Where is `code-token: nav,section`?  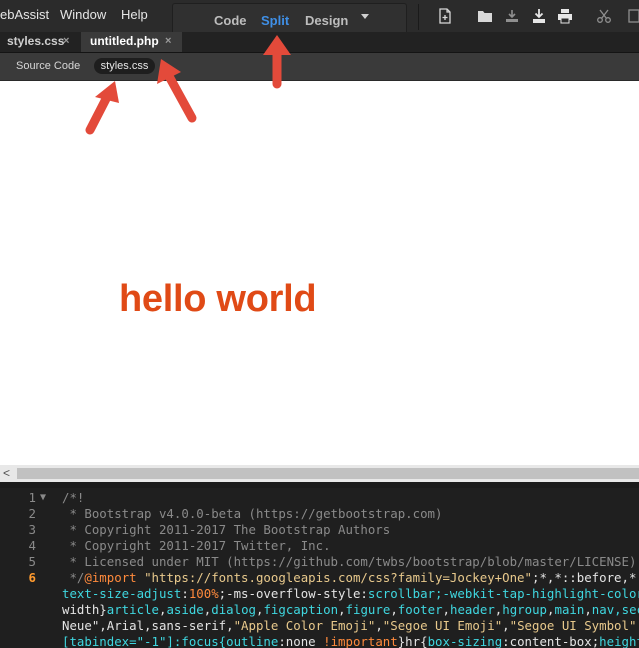 code-token: nav,section is located at coordinates (615, 609).